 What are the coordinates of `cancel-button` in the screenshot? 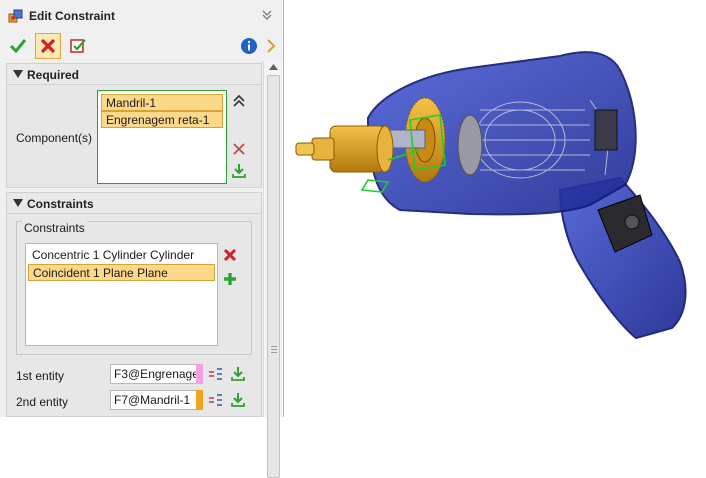 It's located at (48, 46).